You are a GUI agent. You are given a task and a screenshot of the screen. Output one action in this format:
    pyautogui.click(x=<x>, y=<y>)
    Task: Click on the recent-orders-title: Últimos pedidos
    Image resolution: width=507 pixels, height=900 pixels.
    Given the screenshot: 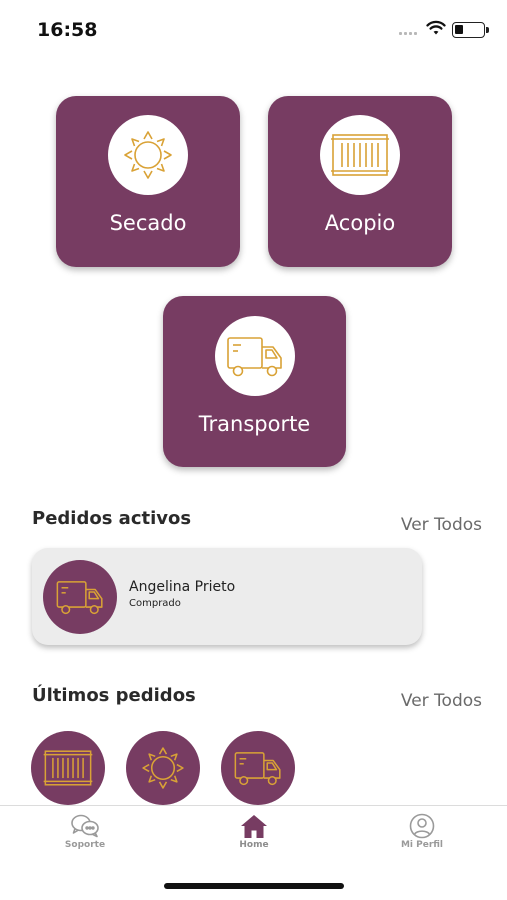 What is the action you would take?
    pyautogui.click(x=114, y=695)
    